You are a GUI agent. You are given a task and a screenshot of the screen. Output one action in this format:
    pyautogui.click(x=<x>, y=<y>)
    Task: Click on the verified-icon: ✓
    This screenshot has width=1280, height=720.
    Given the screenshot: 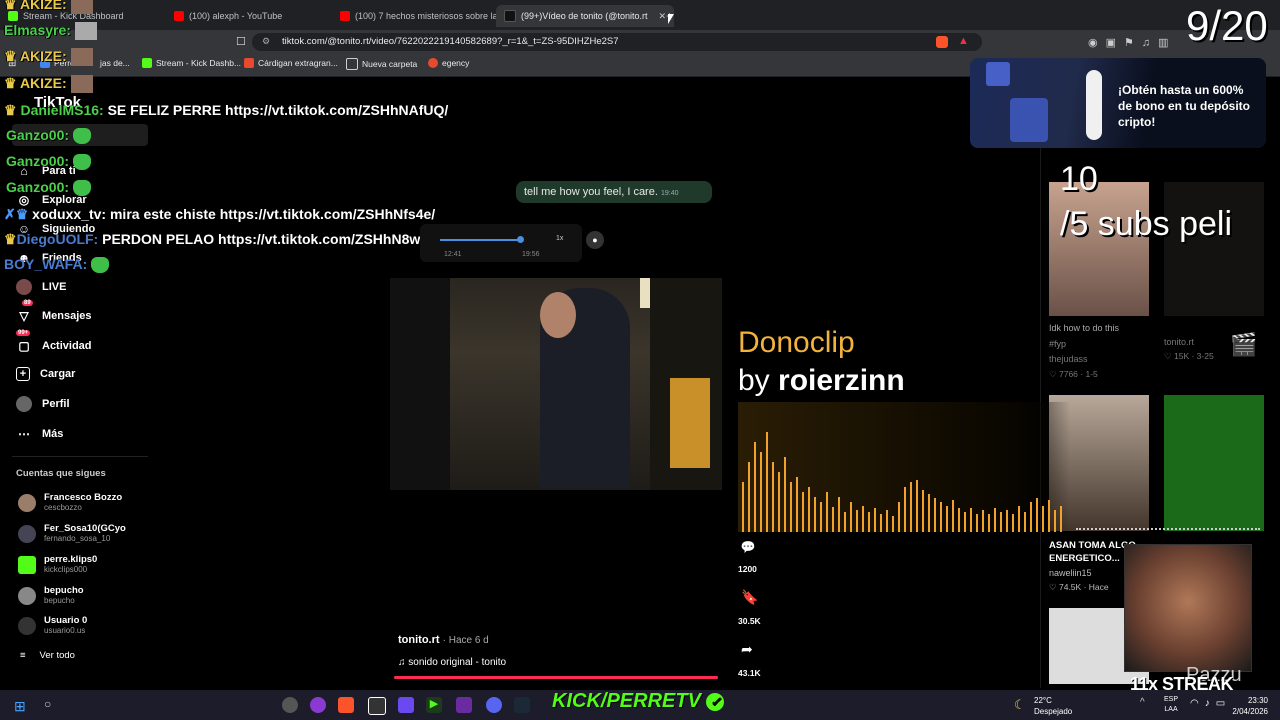 What is the action you would take?
    pyautogui.click(x=715, y=701)
    